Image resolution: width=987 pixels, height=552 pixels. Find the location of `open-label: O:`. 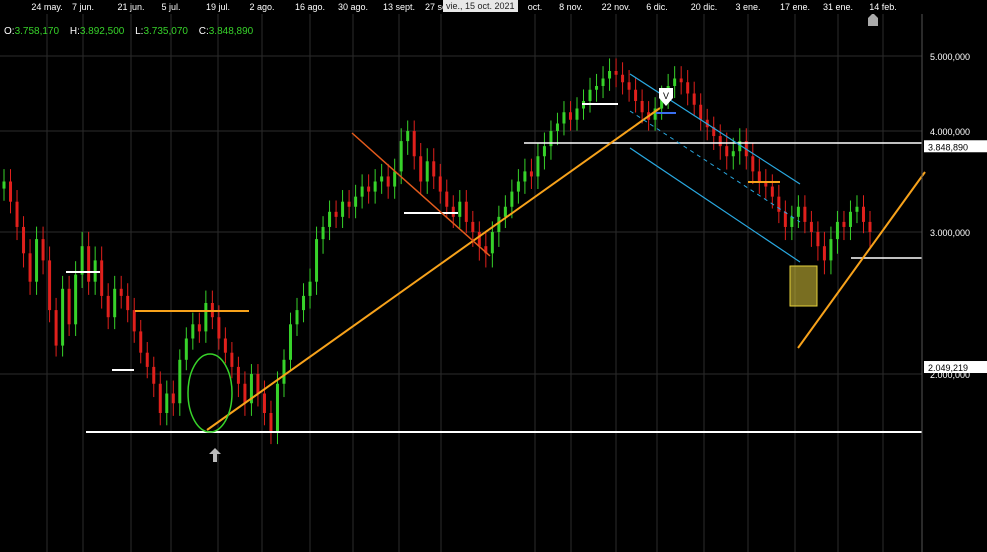

open-label: O: is located at coordinates (9, 31).